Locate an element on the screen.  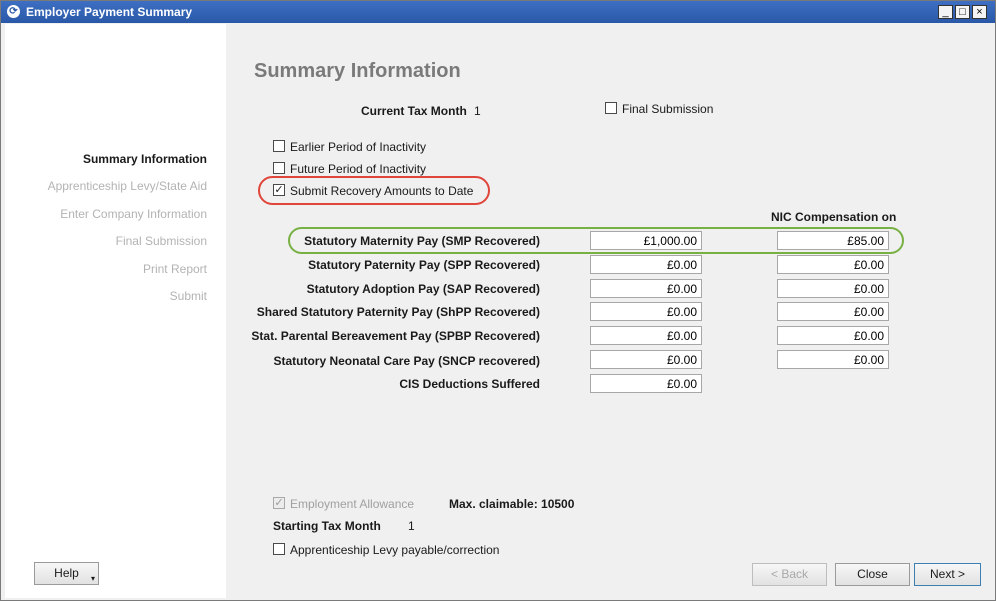
sncp-nic-compensation-field is located at coordinates (833, 359).